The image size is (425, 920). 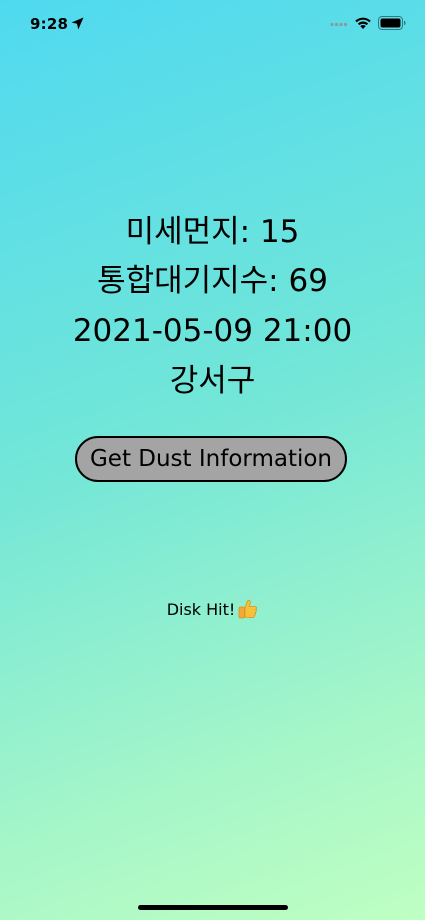 I want to click on measurement-datetime-label: 2021-05-09 21:00, so click(x=212, y=331).